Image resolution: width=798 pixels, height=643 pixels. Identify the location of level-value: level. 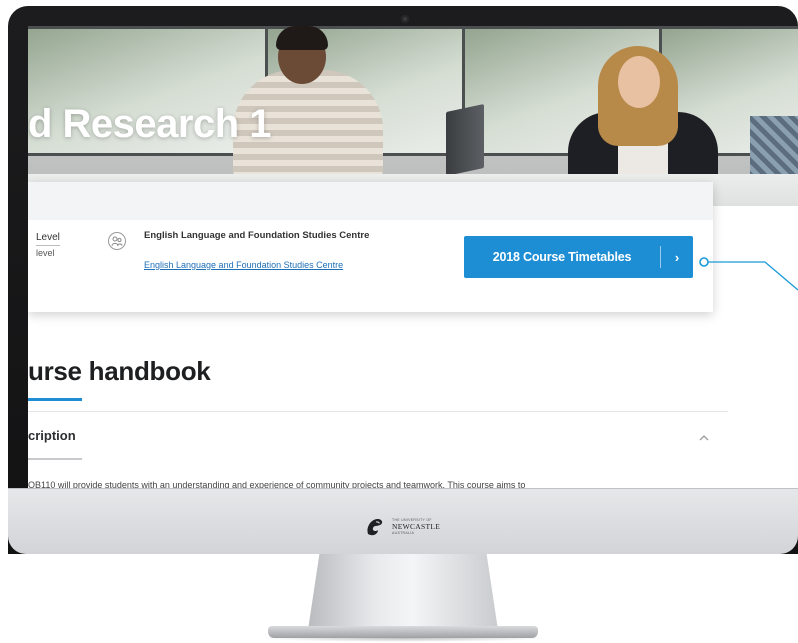
(45, 253).